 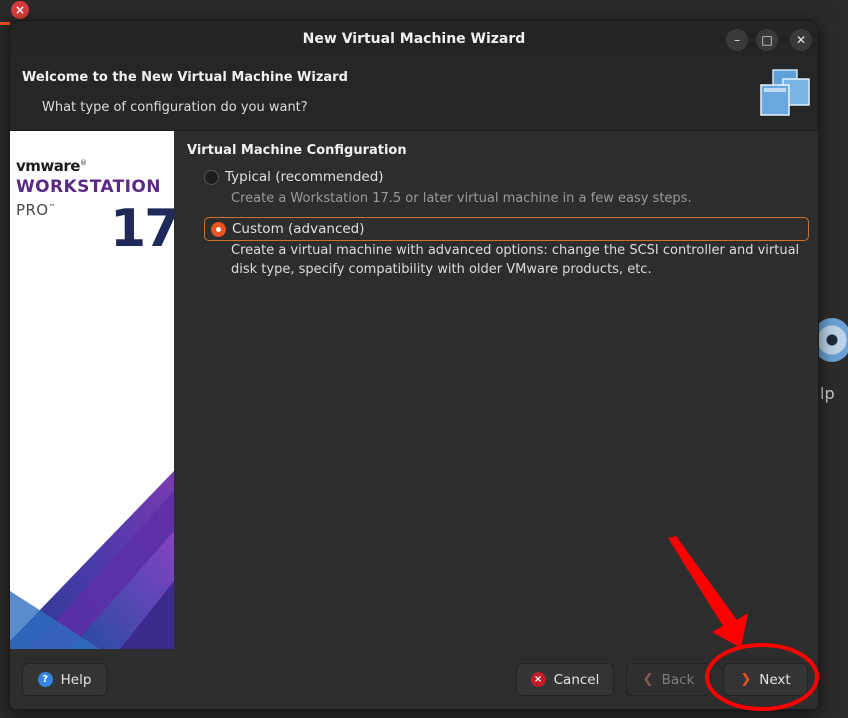 I want to click on minimize-icon: –, so click(x=737, y=40).